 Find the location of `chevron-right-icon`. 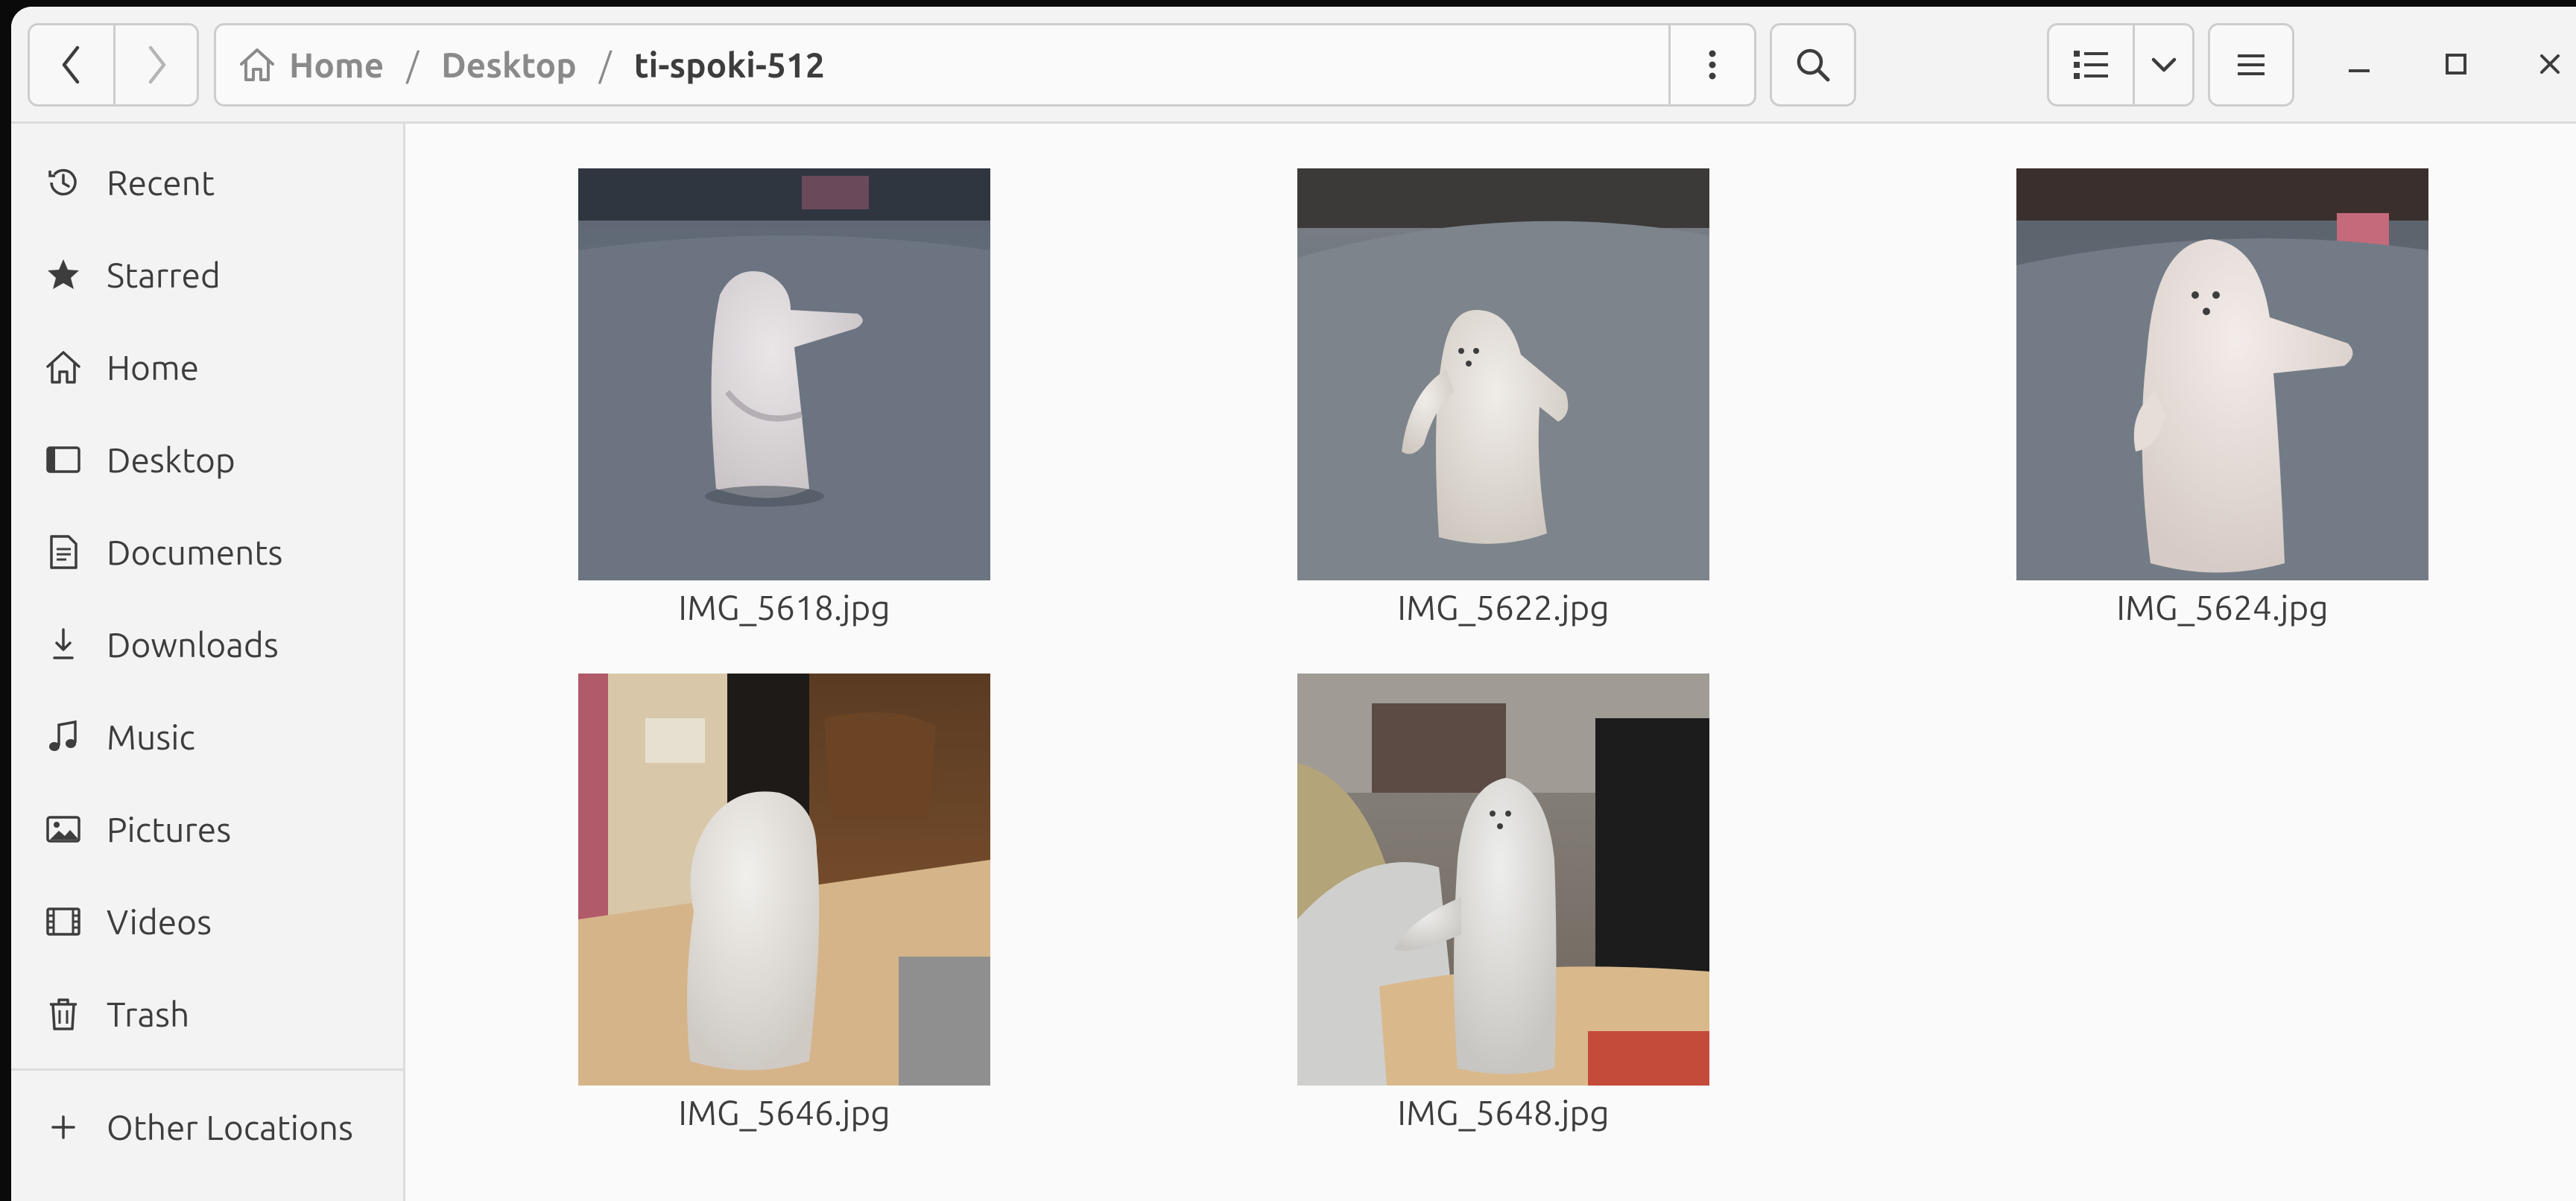

chevron-right-icon is located at coordinates (156, 65).